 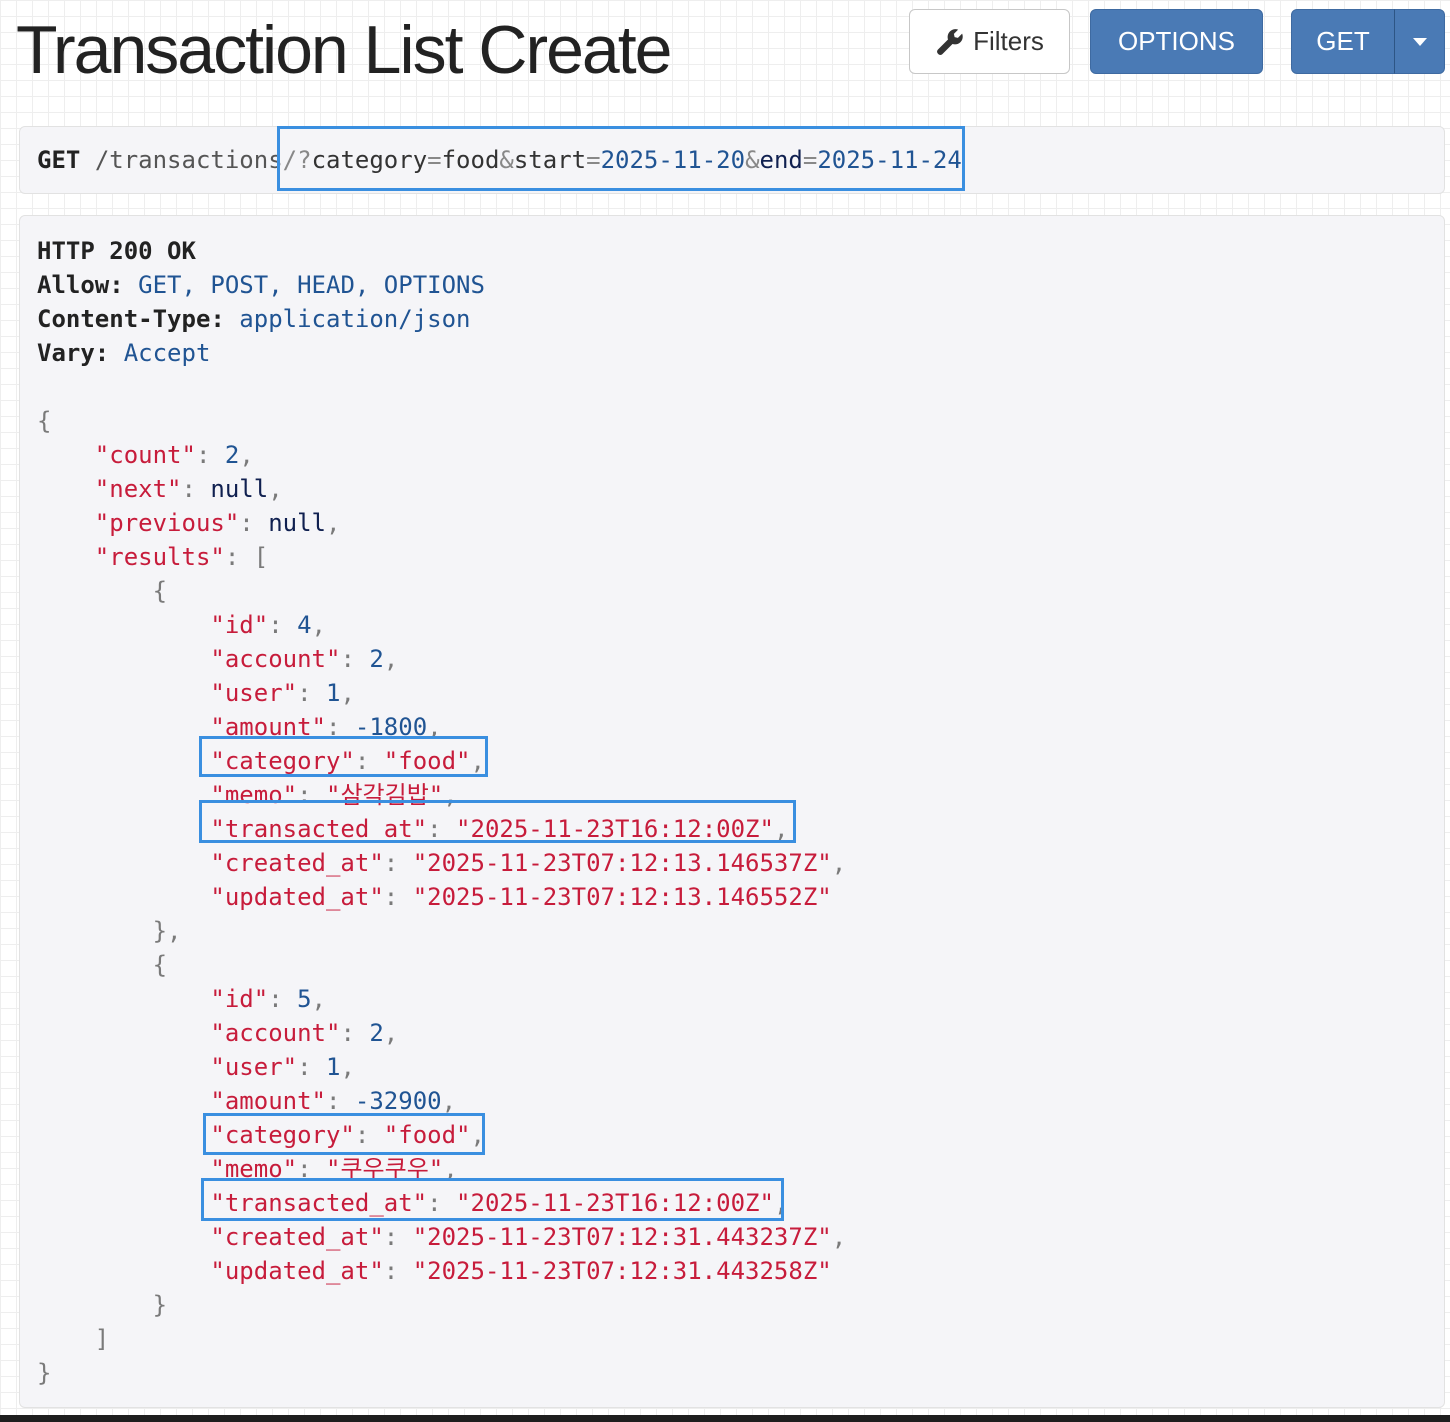 I want to click on json-previous: null, so click(x=297, y=523).